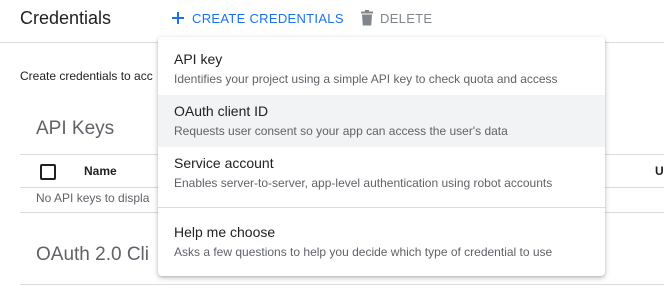  Describe the element at coordinates (268, 18) in the screenshot. I see `create-credentials-label: CREATE CREDENTIALS` at that location.